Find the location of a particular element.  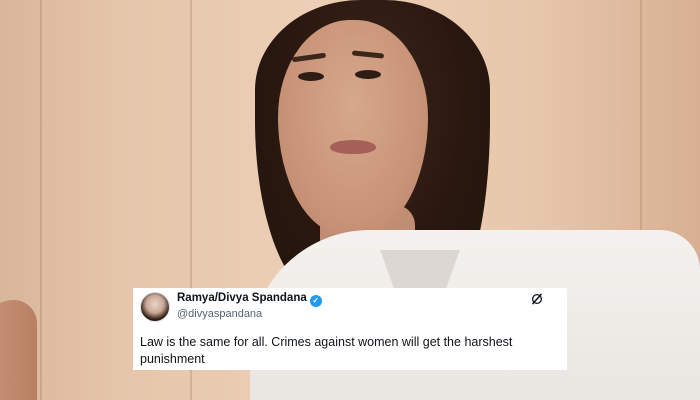

tweet-author: Ramya/Divya Spandana ✓ is located at coordinates (249, 299).